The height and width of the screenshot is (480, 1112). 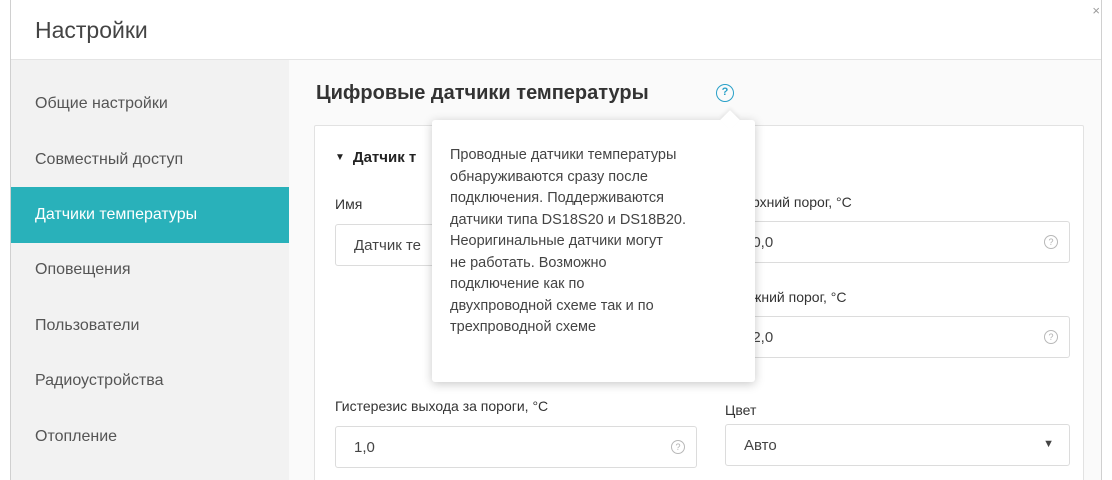 What do you see at coordinates (442, 406) in the screenshot?
I see `hysteresis-label: Гистерезис выхода за пороги, °С` at bounding box center [442, 406].